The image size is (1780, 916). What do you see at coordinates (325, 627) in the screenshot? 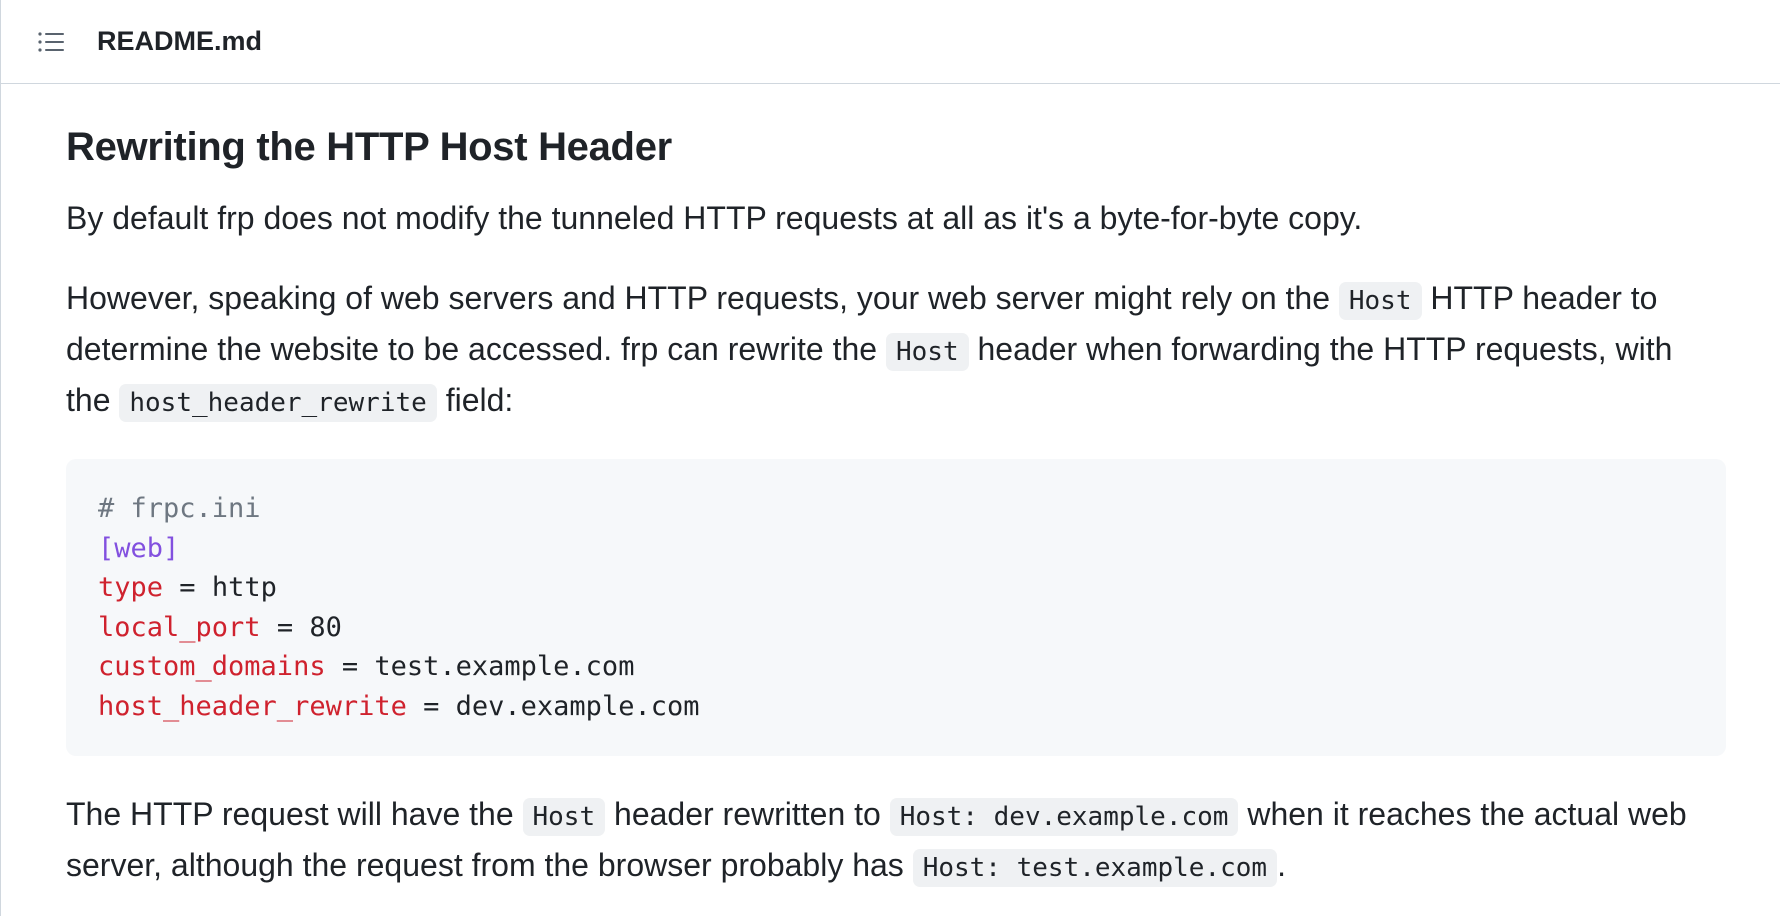
I see `code-value: 80` at bounding box center [325, 627].